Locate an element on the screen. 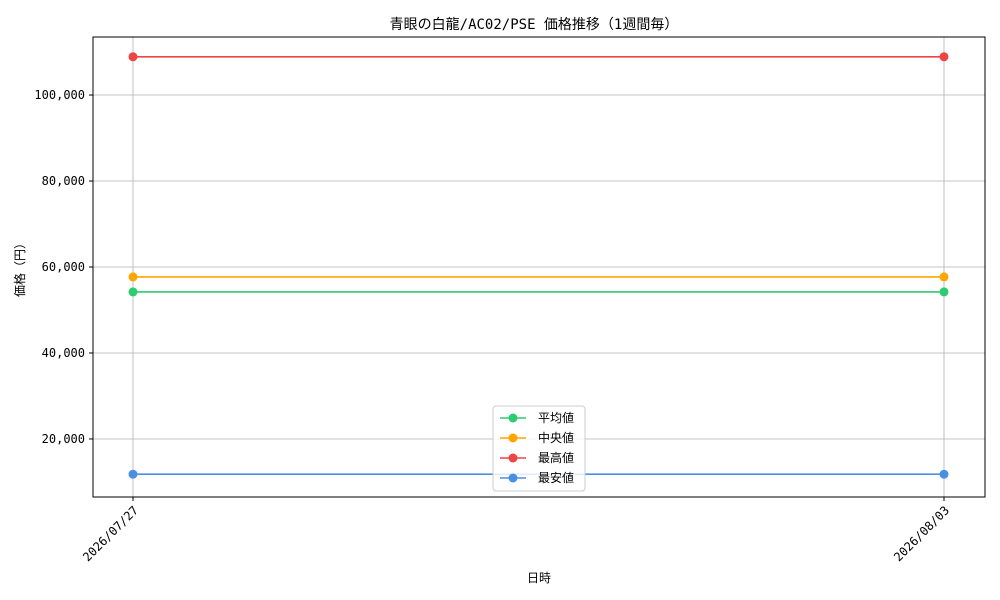 This screenshot has width=1000, height=600. legend-label: 平均値 is located at coordinates (556, 417).